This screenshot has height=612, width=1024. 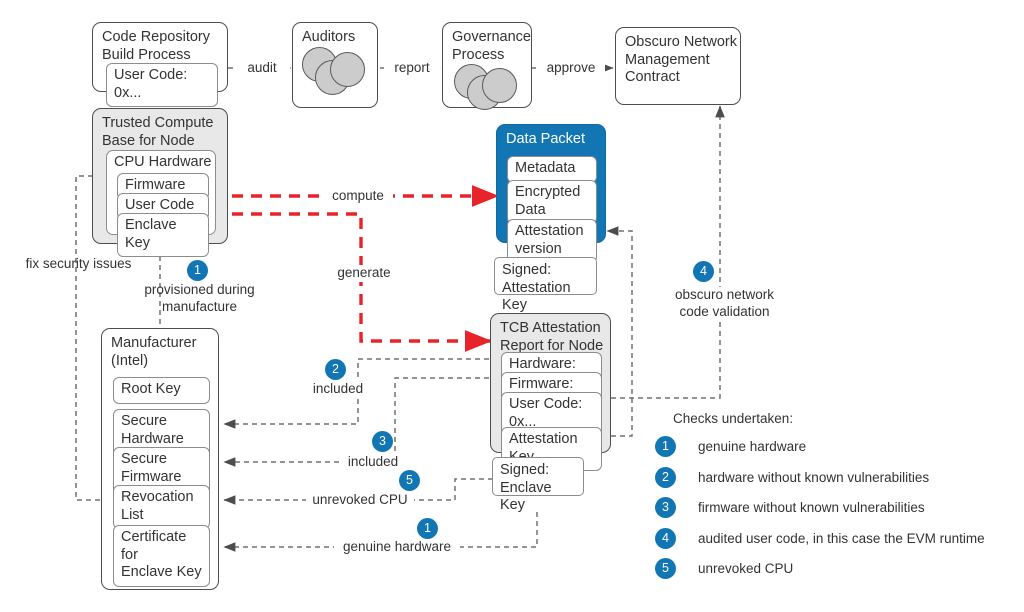 I want to click on edge-label-audit: audit, so click(x=262, y=68).